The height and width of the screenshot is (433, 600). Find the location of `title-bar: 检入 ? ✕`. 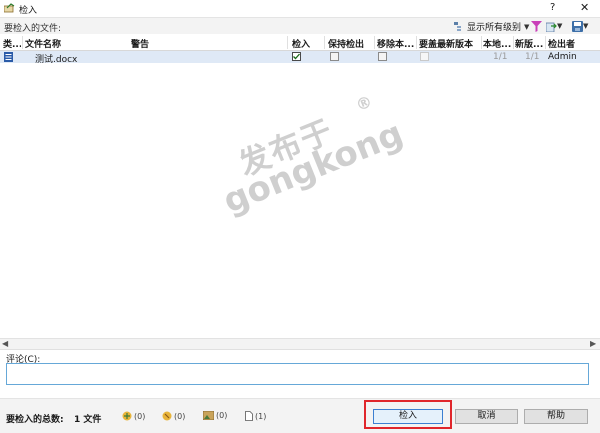

title-bar: 检入 ? ✕ is located at coordinates (300, 8).